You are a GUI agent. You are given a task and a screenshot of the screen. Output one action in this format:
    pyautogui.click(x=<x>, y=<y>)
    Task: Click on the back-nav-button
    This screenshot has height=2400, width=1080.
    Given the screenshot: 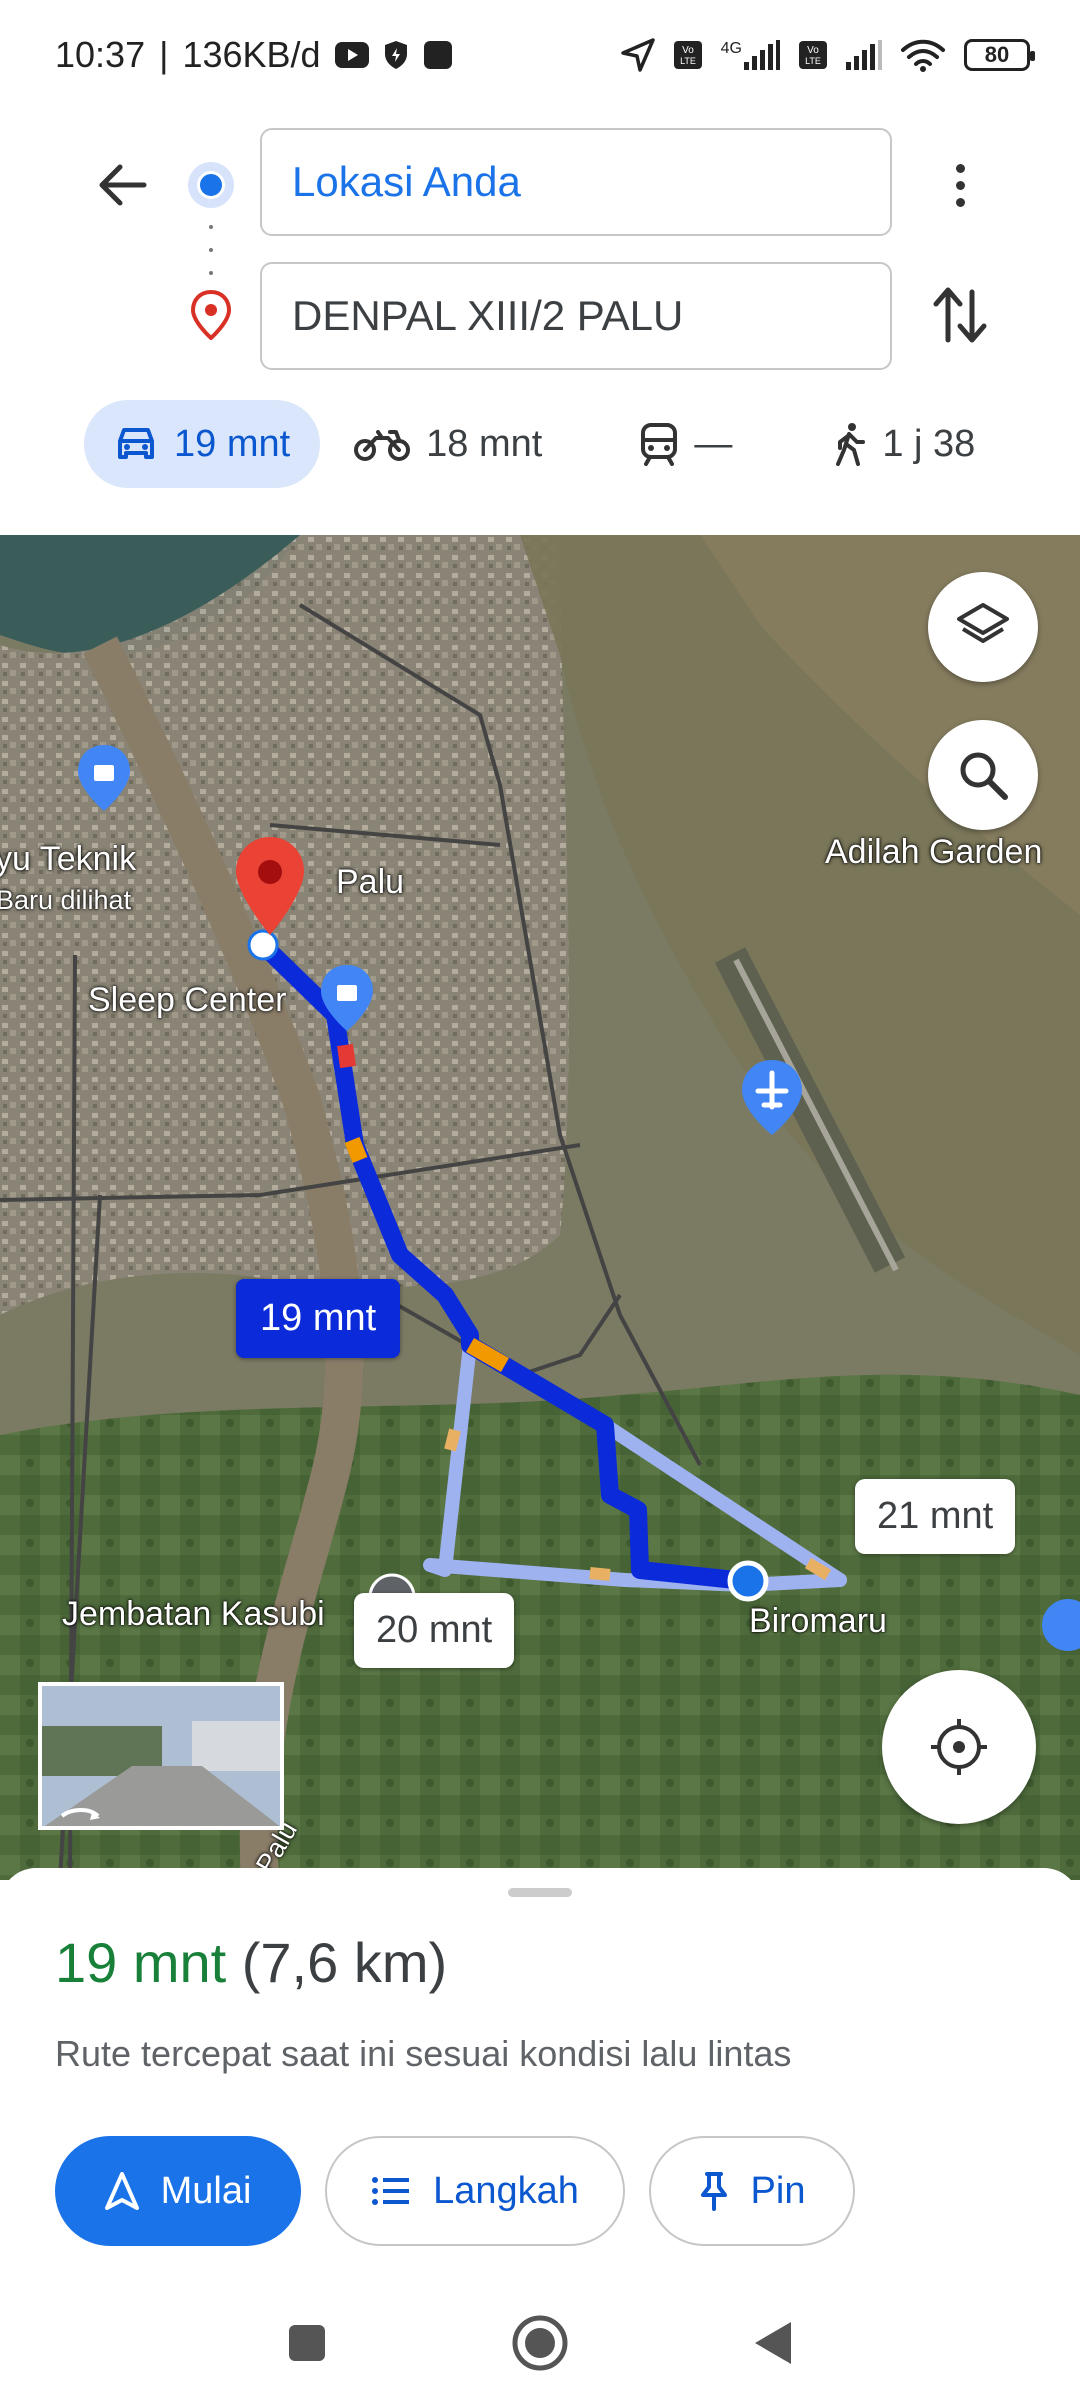 What is the action you would take?
    pyautogui.click(x=773, y=2343)
    